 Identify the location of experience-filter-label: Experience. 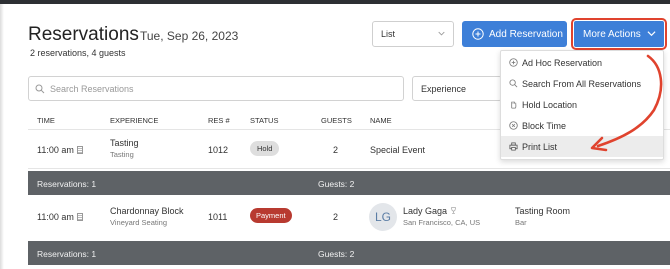
(444, 88).